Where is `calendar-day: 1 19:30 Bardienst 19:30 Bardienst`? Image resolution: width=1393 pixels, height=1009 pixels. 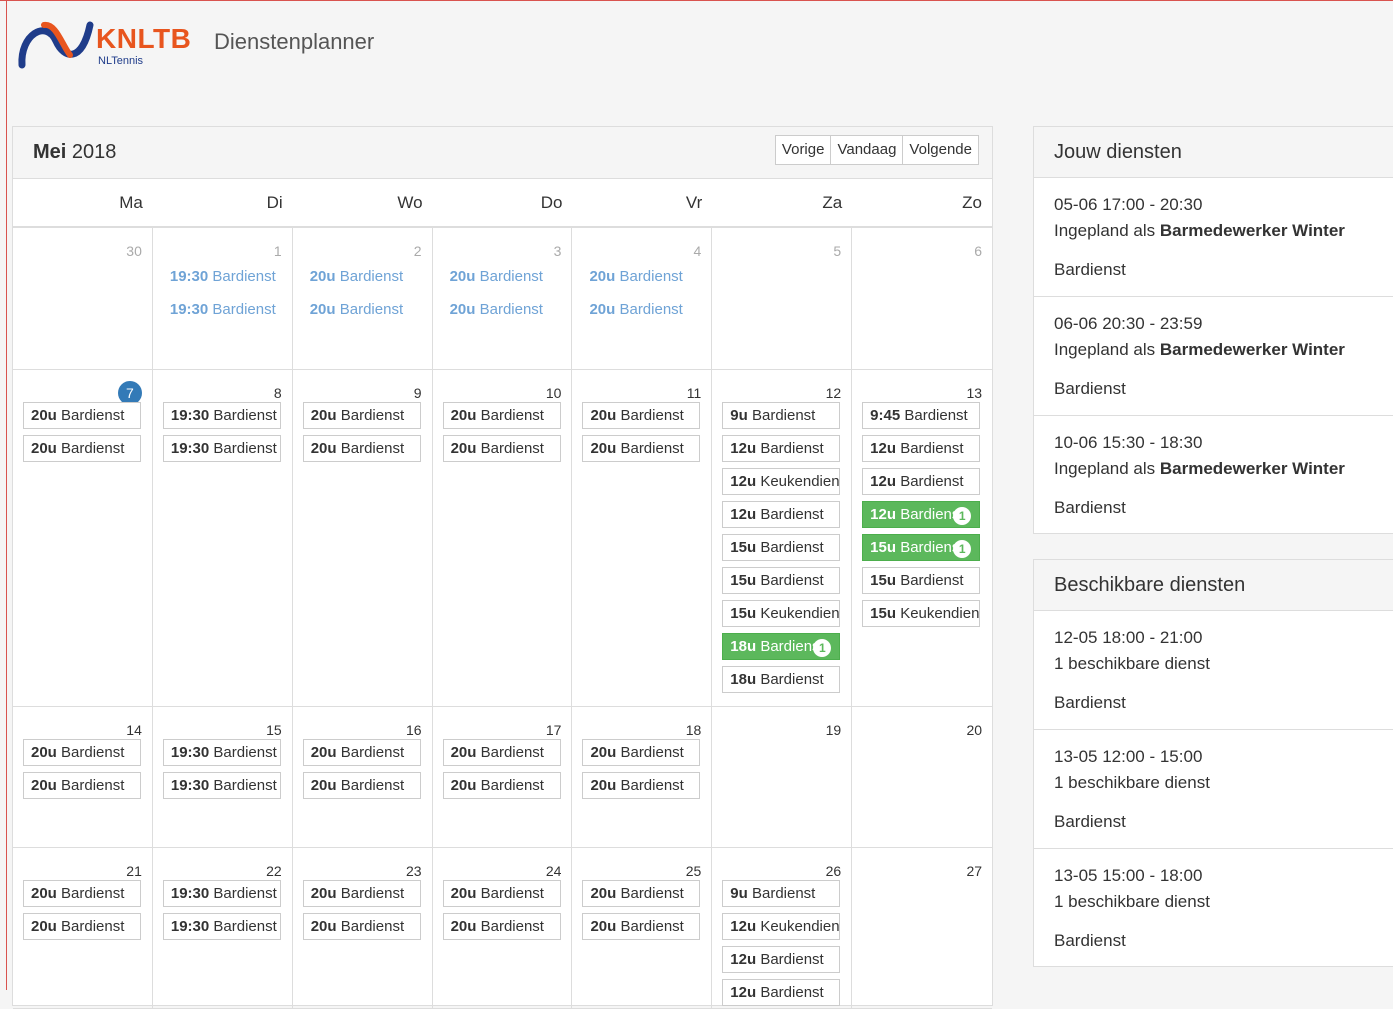 calendar-day: 1 19:30 Bardienst 19:30 Bardienst is located at coordinates (223, 298).